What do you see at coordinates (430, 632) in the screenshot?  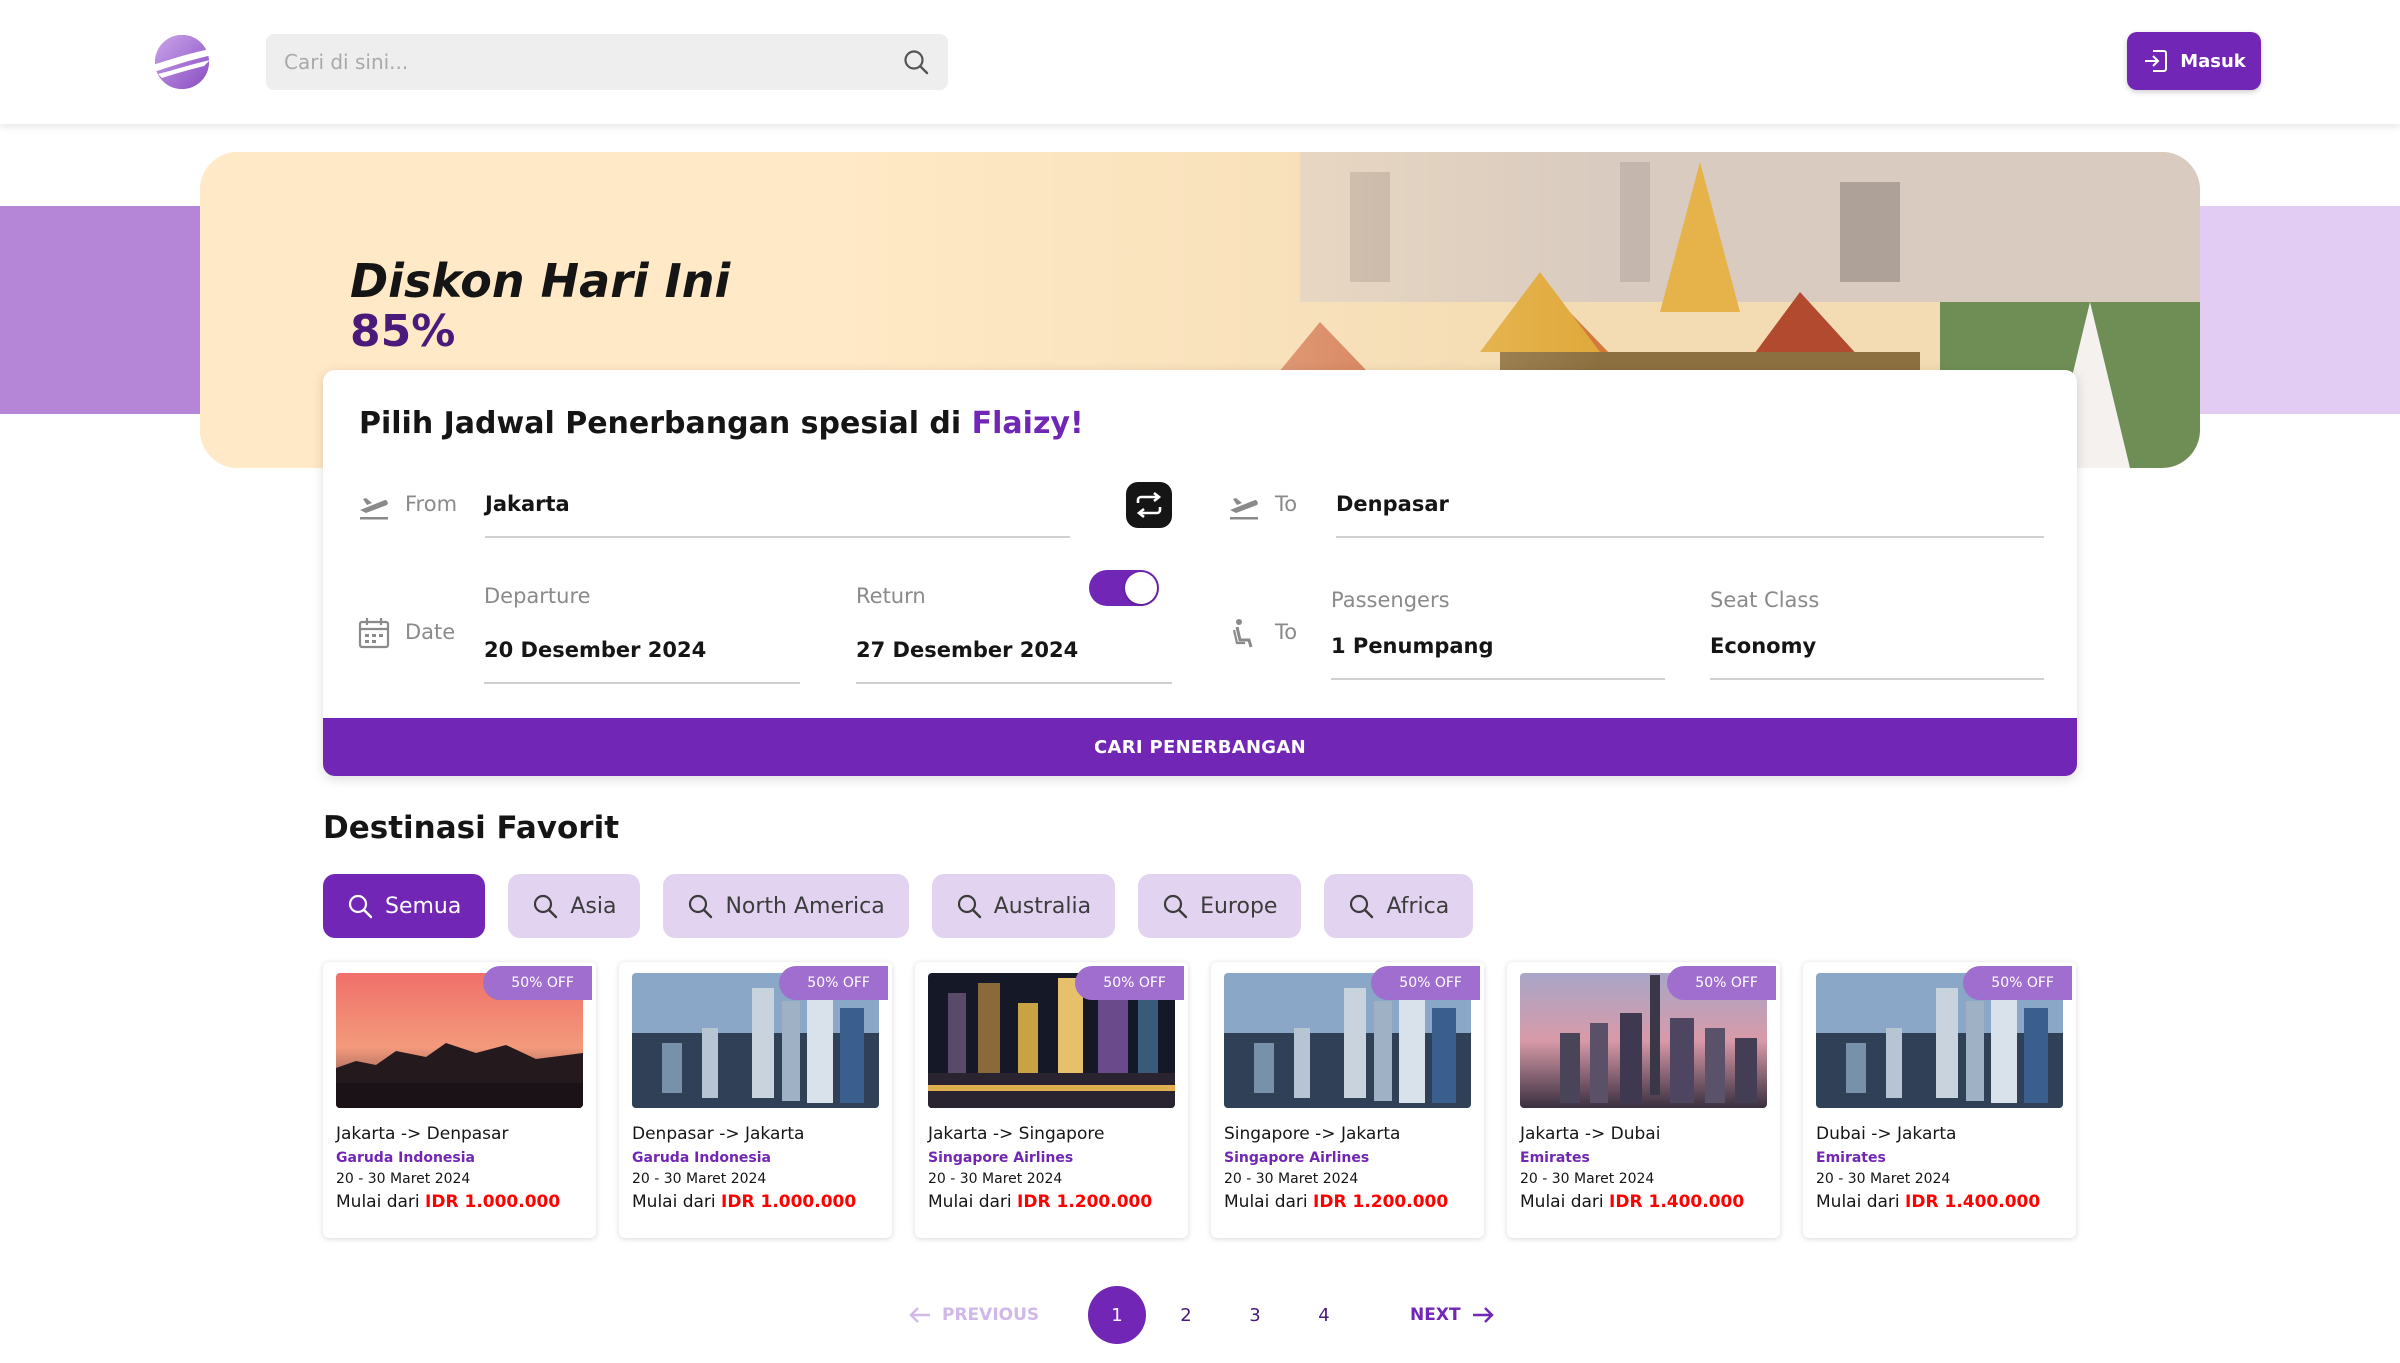 I see `date-label: Date` at bounding box center [430, 632].